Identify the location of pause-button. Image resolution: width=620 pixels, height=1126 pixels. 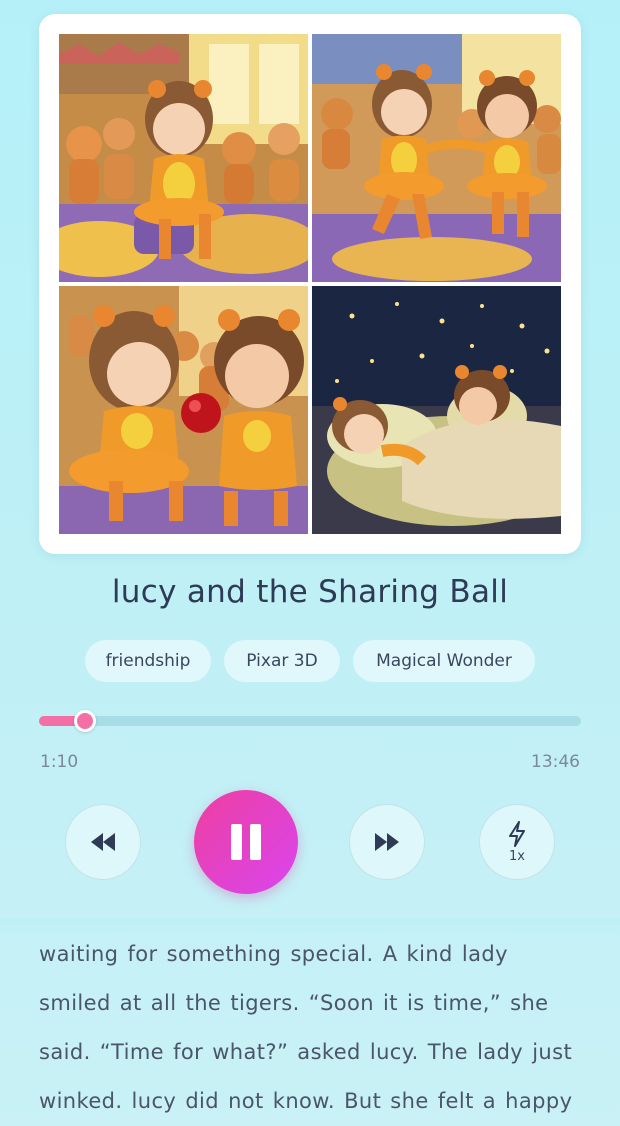
(246, 842).